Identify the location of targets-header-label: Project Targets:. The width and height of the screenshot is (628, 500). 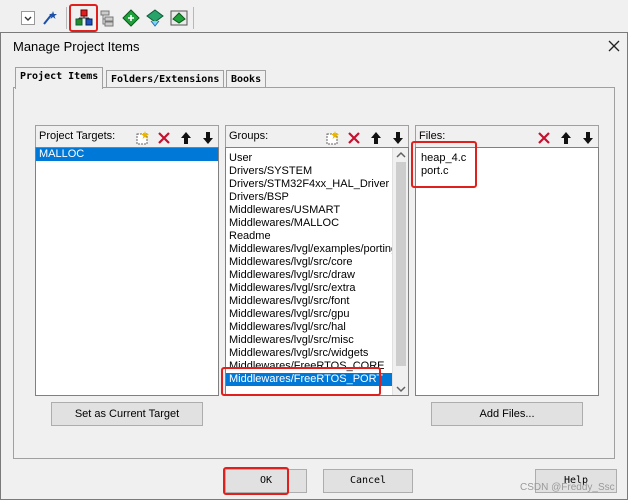
(77, 136).